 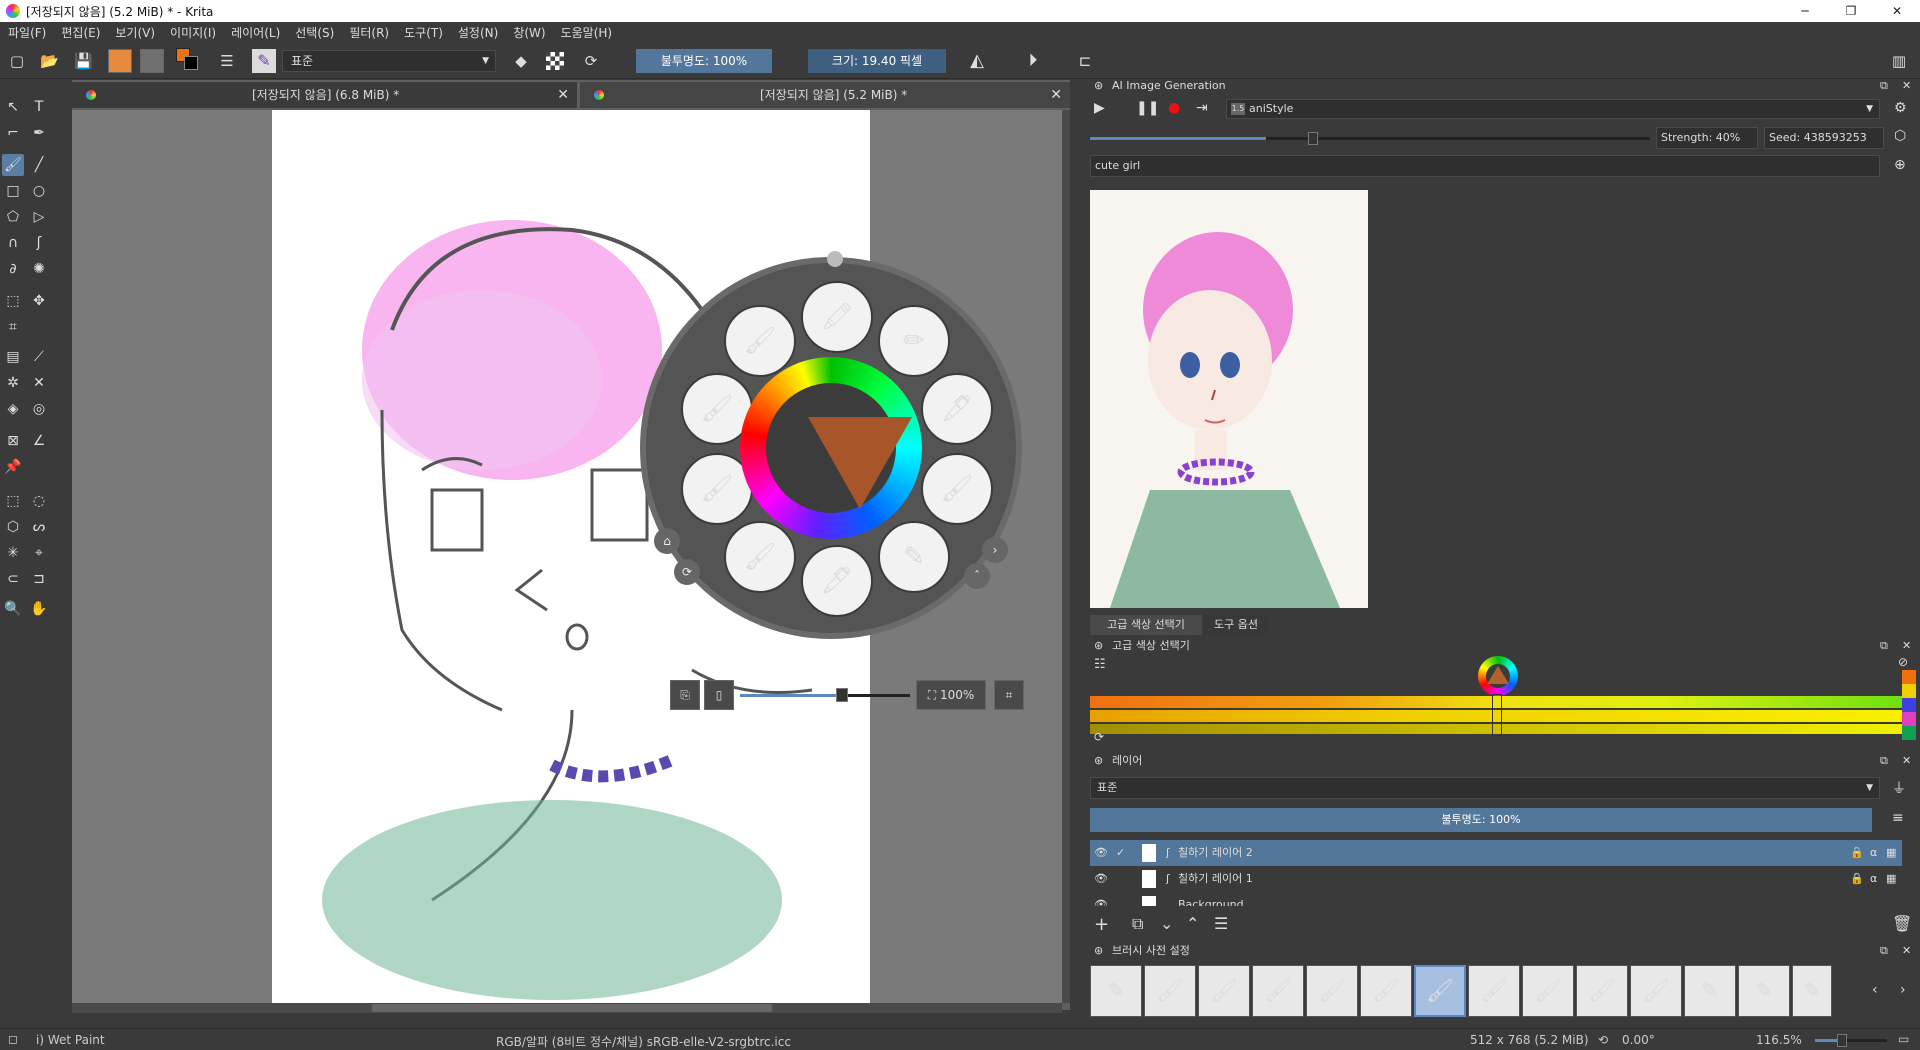 What do you see at coordinates (13, 357) in the screenshot?
I see `gradient-tool-icon: ▤` at bounding box center [13, 357].